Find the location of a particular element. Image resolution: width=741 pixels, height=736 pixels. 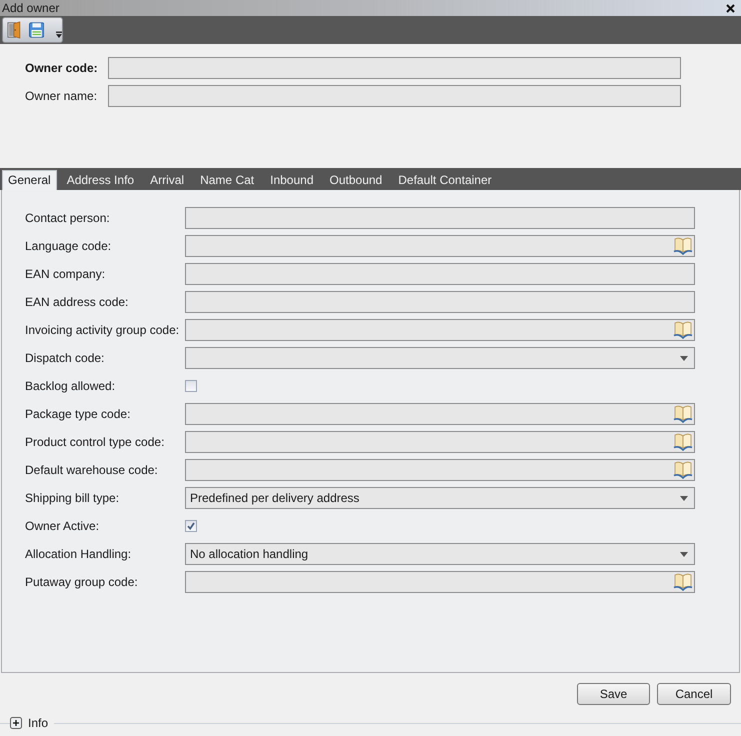

field-label: Putaway group code: is located at coordinates (82, 582).